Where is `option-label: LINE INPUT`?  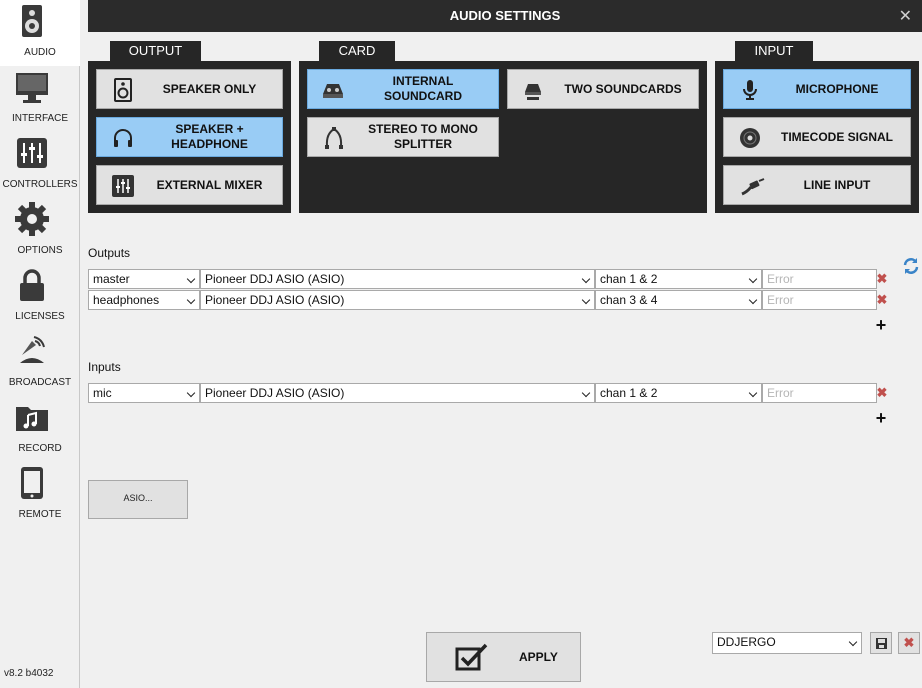
option-label: LINE INPUT is located at coordinates (837, 184).